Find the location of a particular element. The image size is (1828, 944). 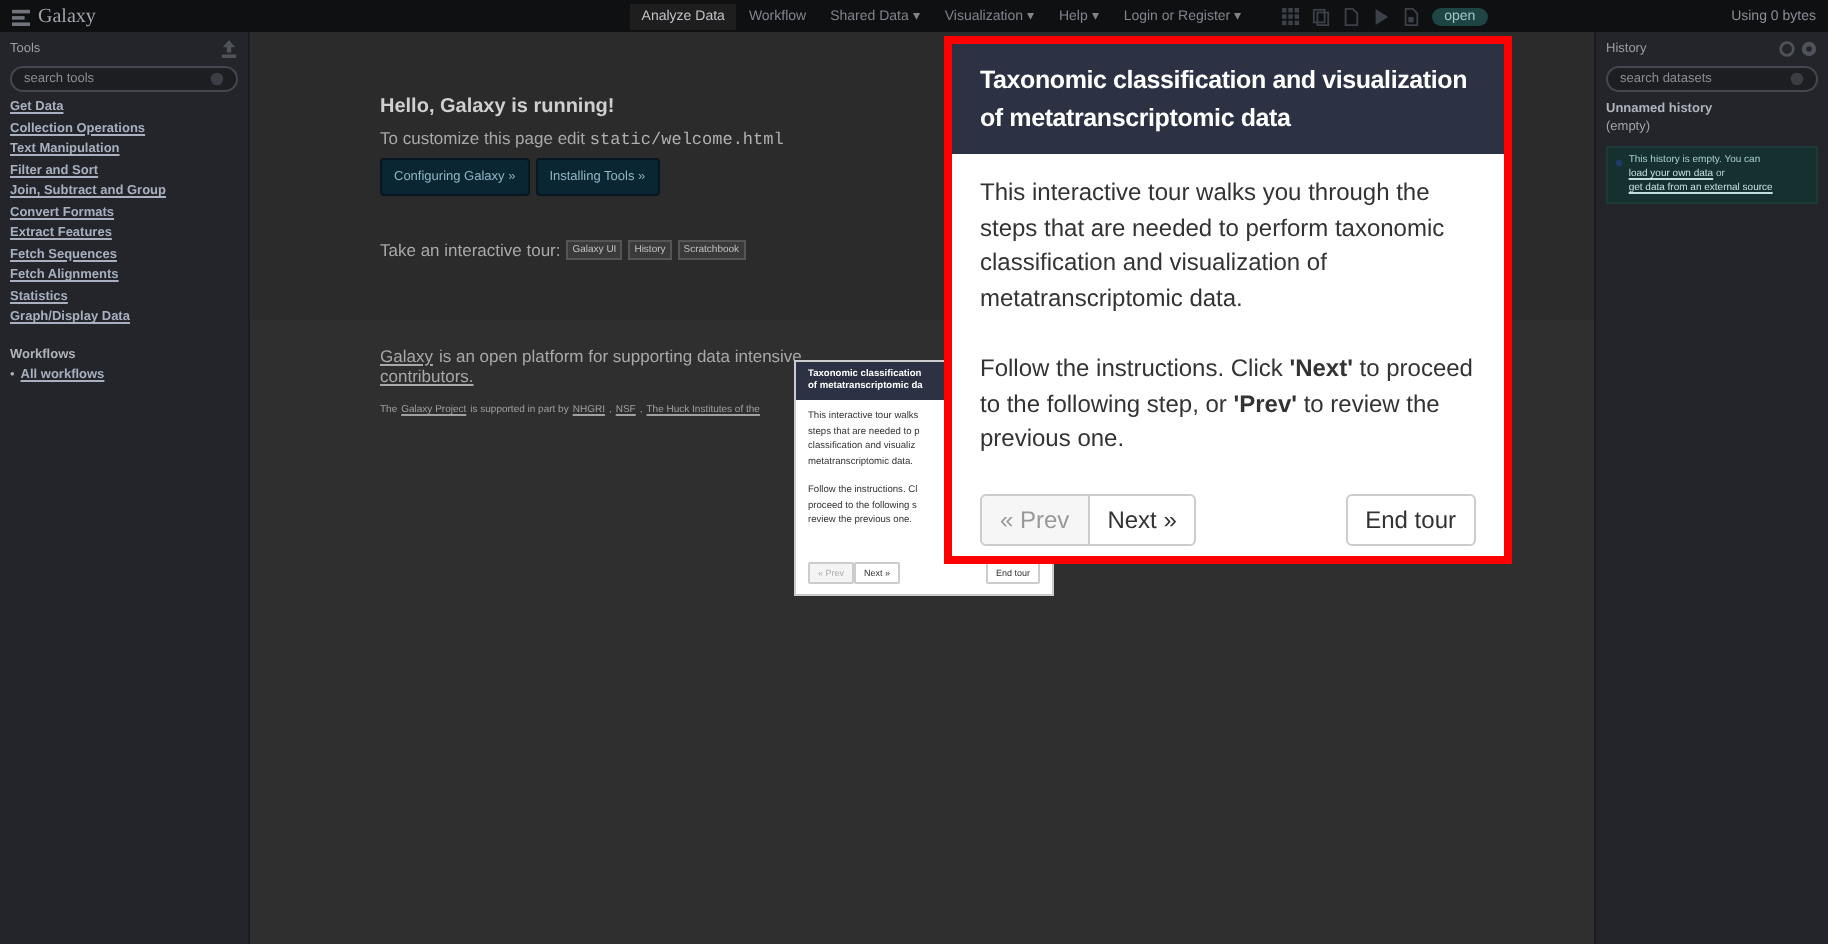

refresh-icon is located at coordinates (1787, 49).